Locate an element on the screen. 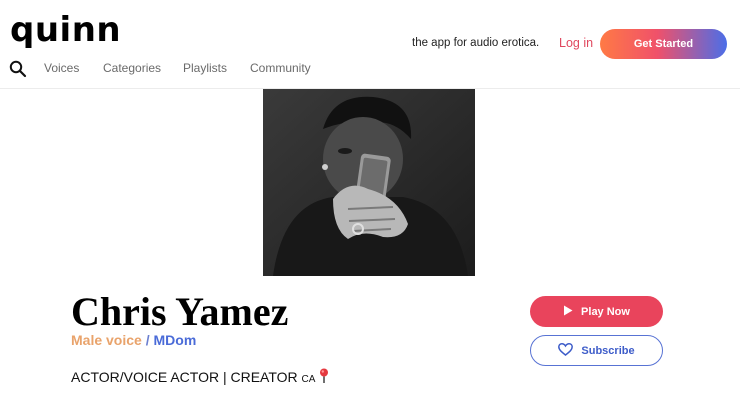 The height and width of the screenshot is (411, 740). login-link: Log in is located at coordinates (576, 43).